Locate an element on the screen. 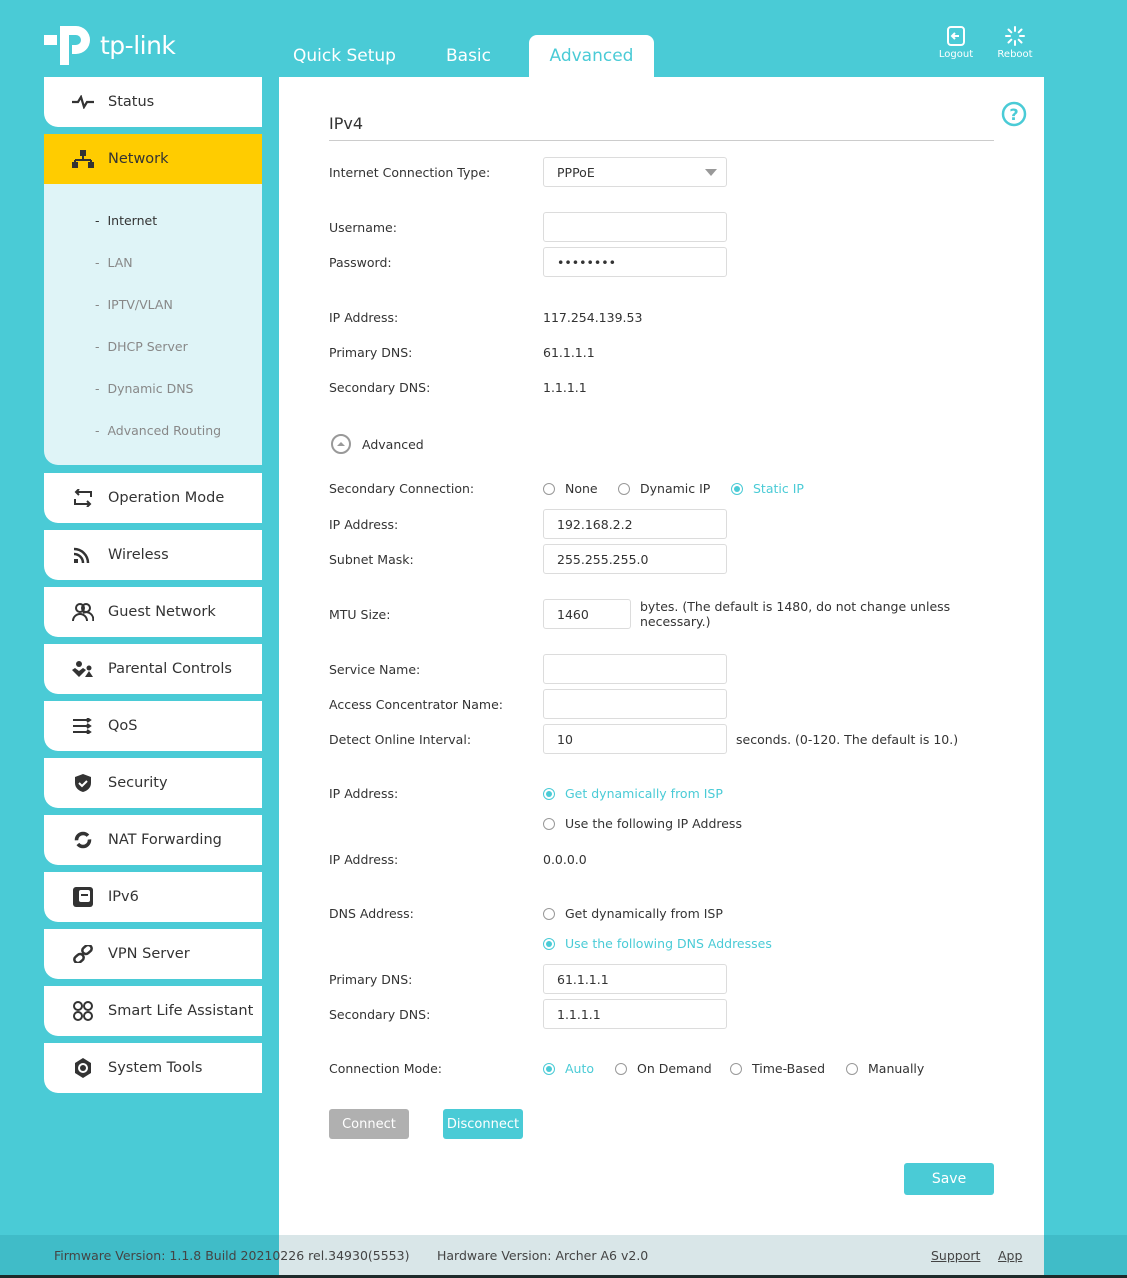 The width and height of the screenshot is (1127, 1278). logout-button: Logout is located at coordinates (956, 43).